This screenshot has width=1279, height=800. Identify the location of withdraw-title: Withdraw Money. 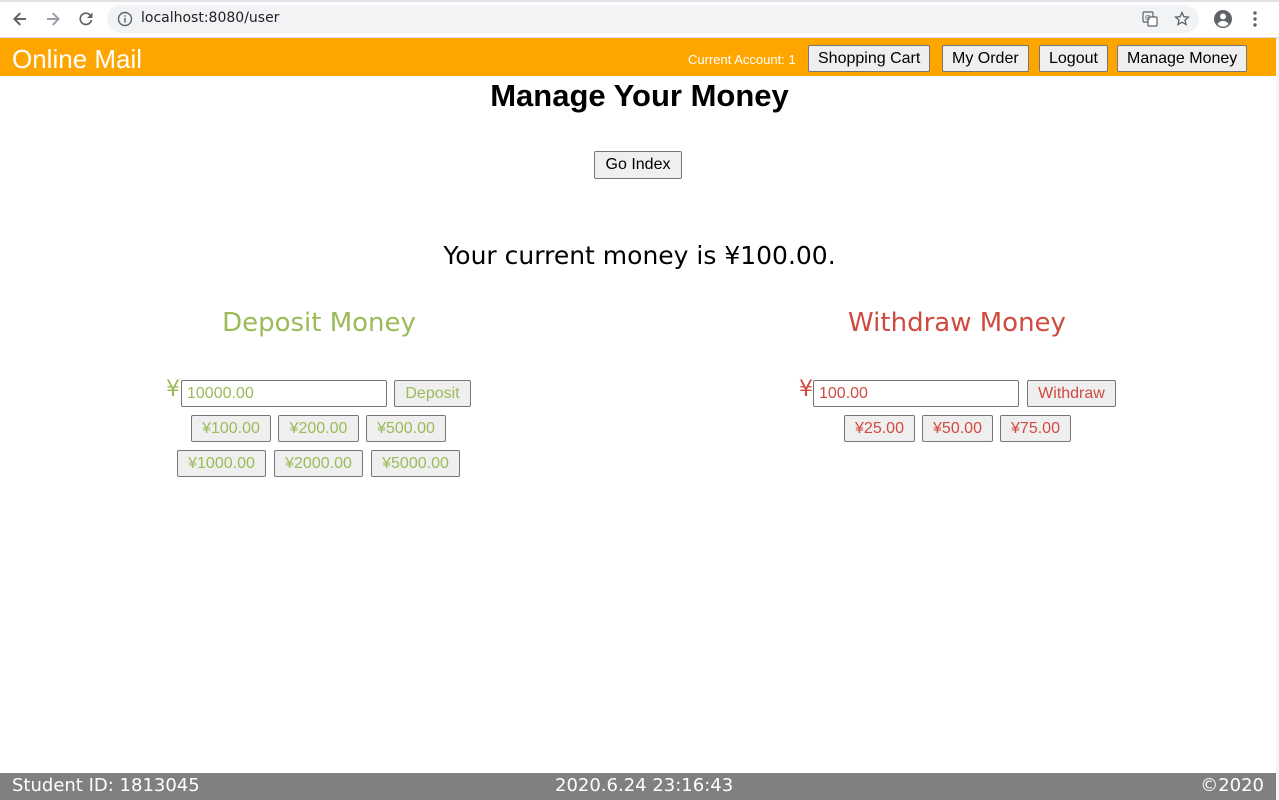
(957, 323).